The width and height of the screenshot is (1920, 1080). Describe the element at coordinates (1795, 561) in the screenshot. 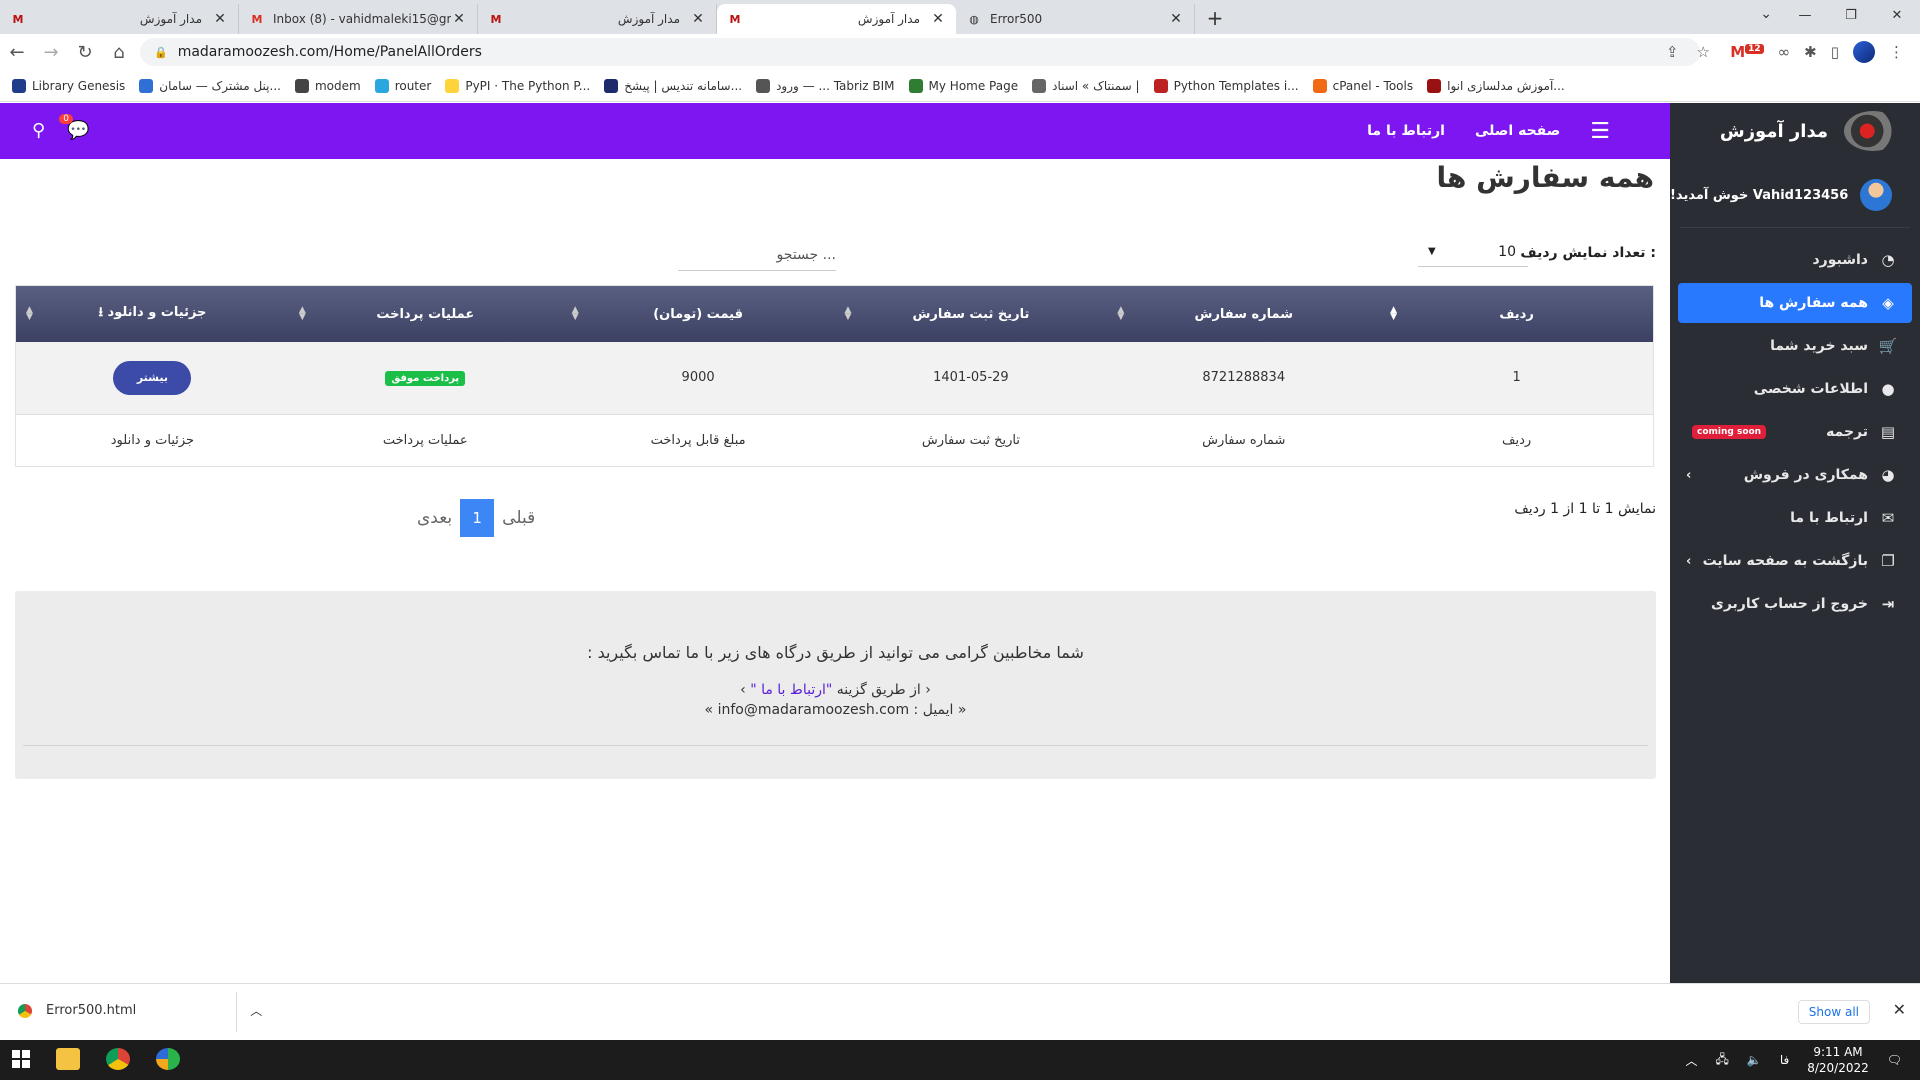

I see `sidebar-item: ‹ بازگشت به صفحه سایت ❐` at that location.